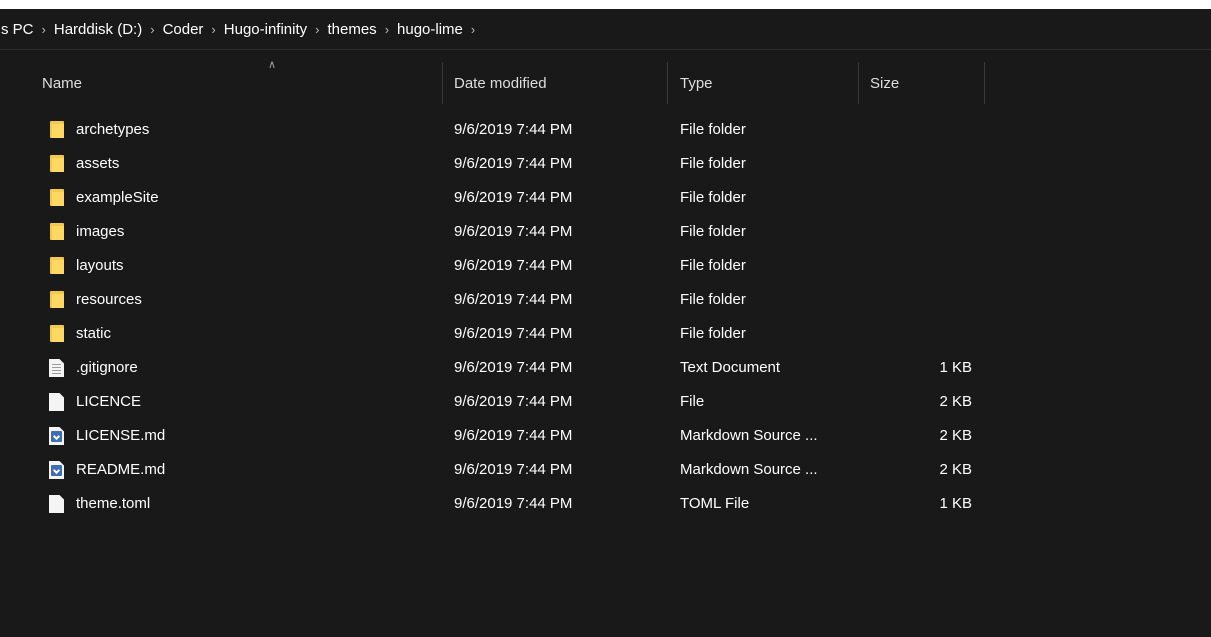  I want to click on file-row: LICENCE 9/6/2019 7:44 PM File 2 KB, so click(520, 402).